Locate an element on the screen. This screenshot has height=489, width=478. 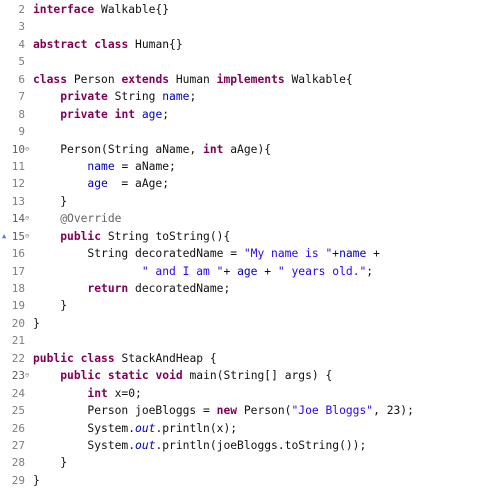
code-line: 21 is located at coordinates (239, 340).